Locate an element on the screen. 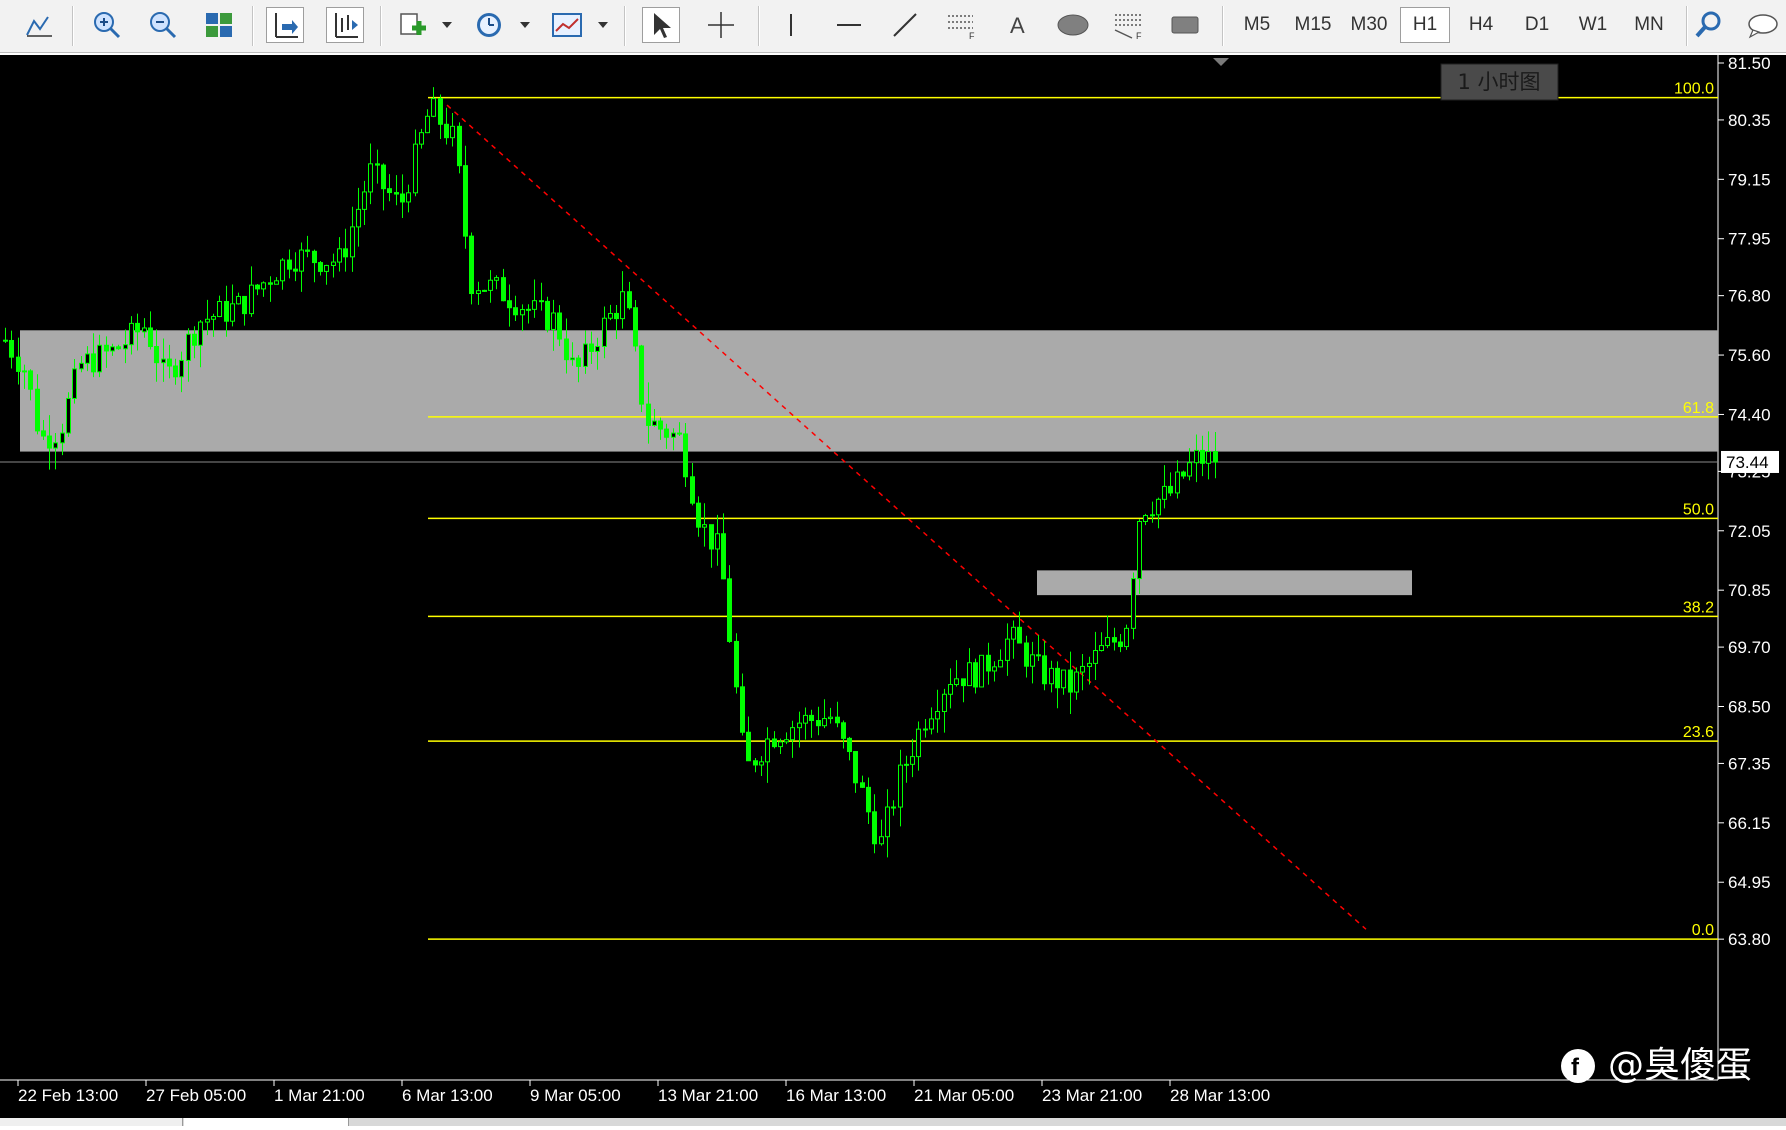 Image resolution: width=1786 pixels, height=1130 pixels. indicators-dropdown-arrow is located at coordinates (447, 25).